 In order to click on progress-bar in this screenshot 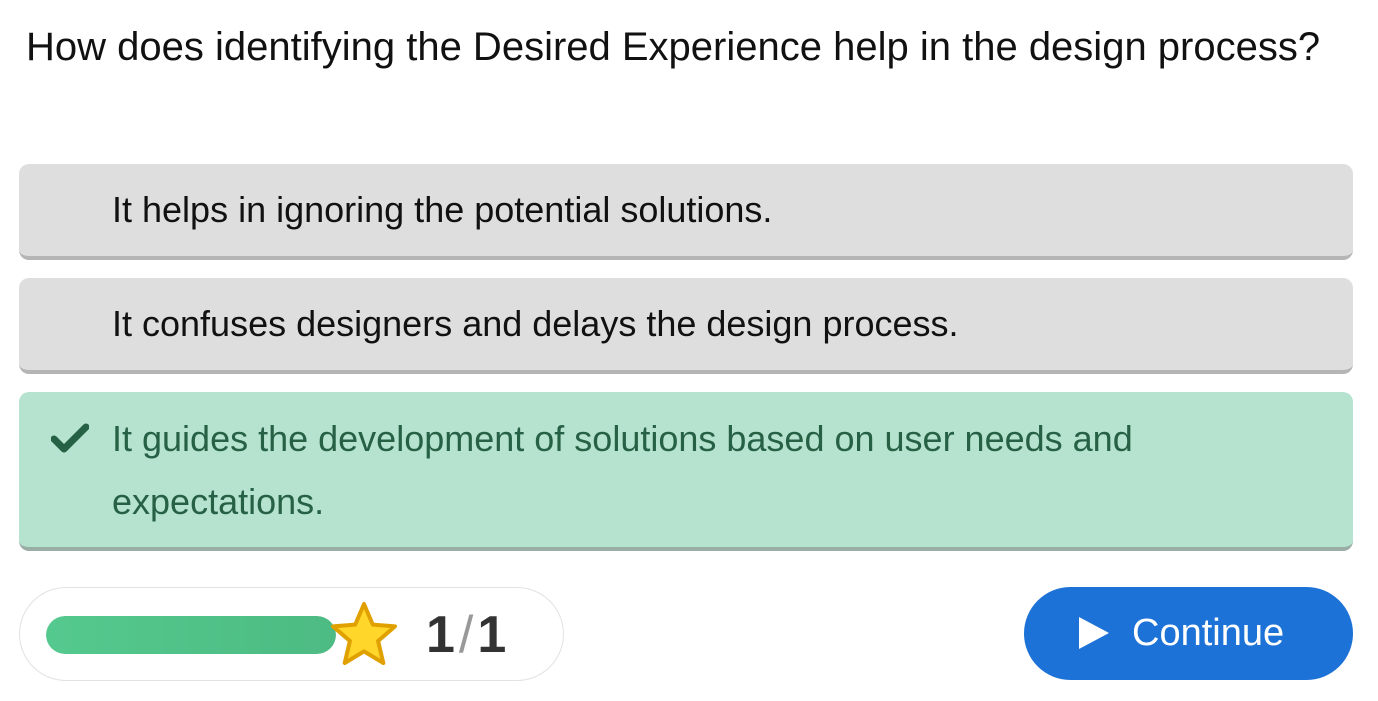, I will do `click(191, 635)`.